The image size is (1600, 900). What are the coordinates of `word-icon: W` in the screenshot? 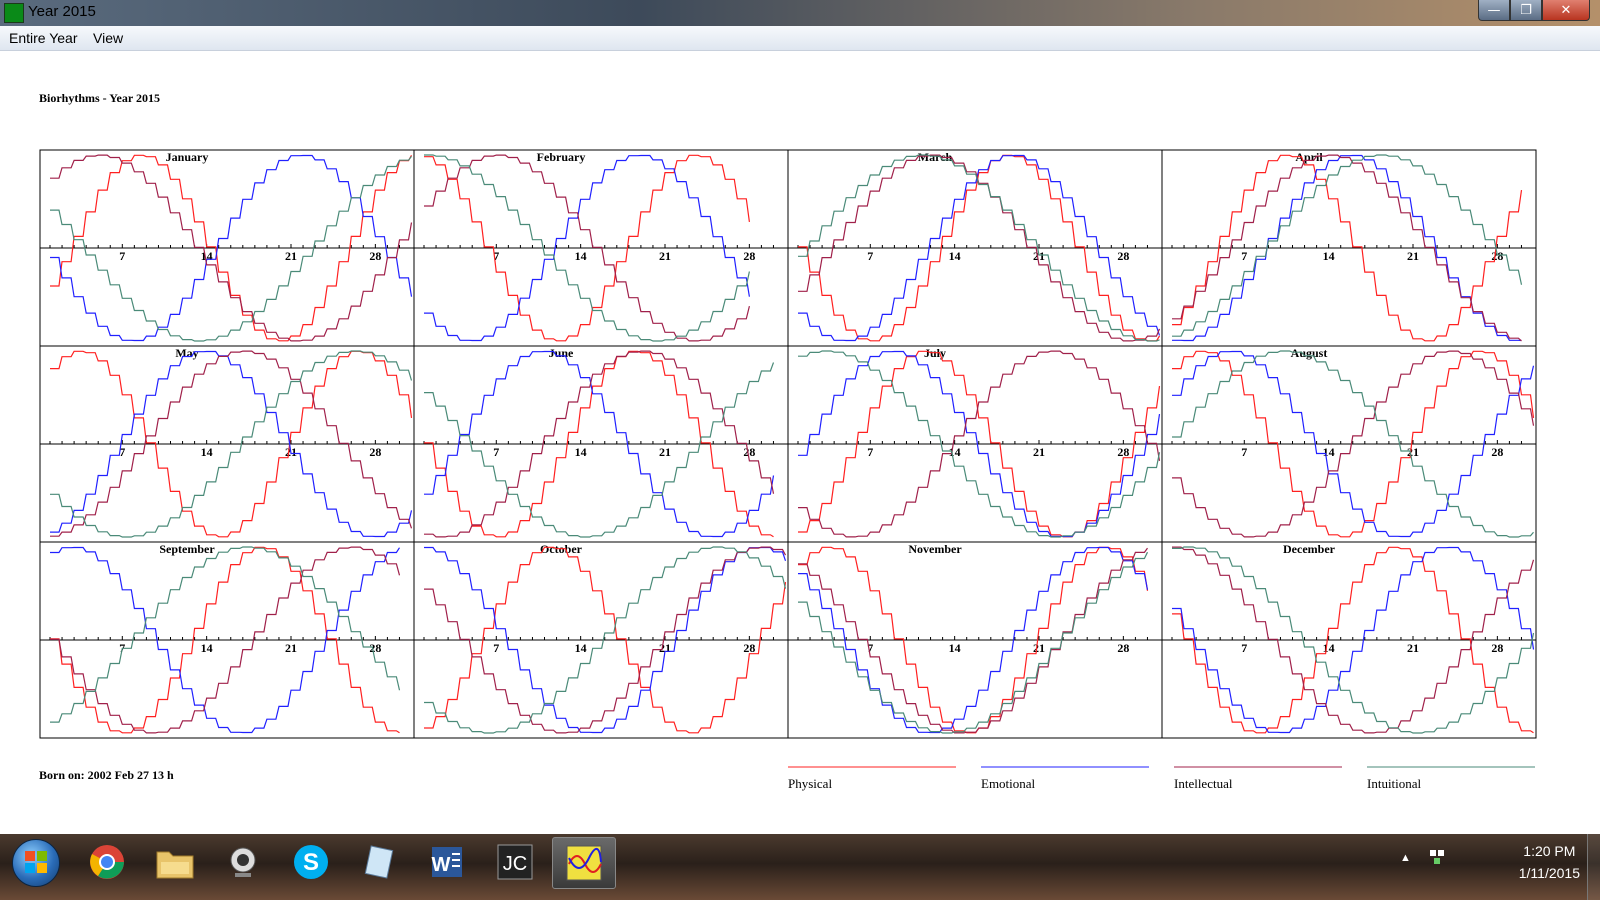 It's located at (447, 862).